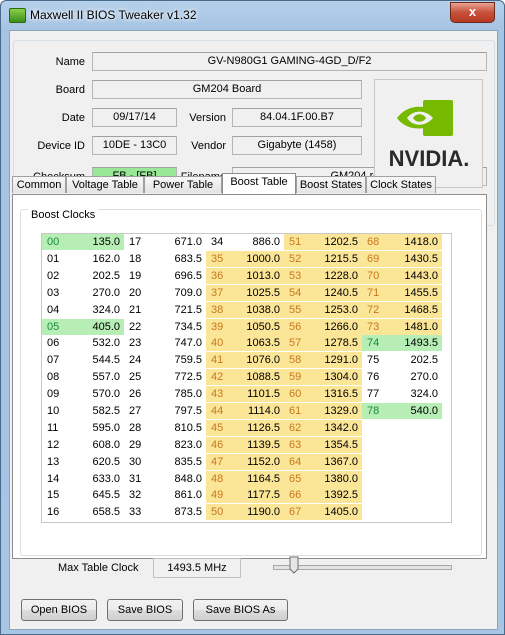 The image size is (505, 635). I want to click on boost-clock-value: 1266.0, so click(338, 327).